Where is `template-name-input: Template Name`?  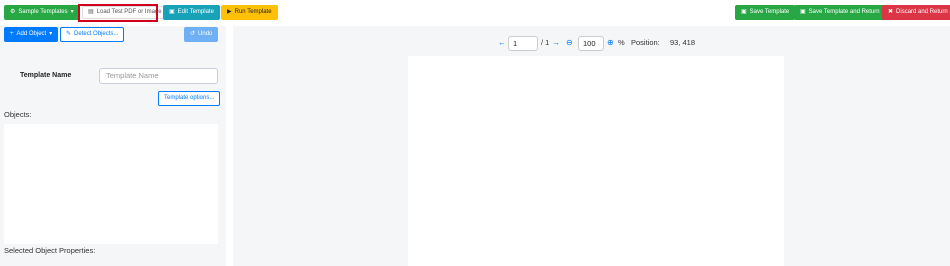
template-name-input: Template Name is located at coordinates (158, 76).